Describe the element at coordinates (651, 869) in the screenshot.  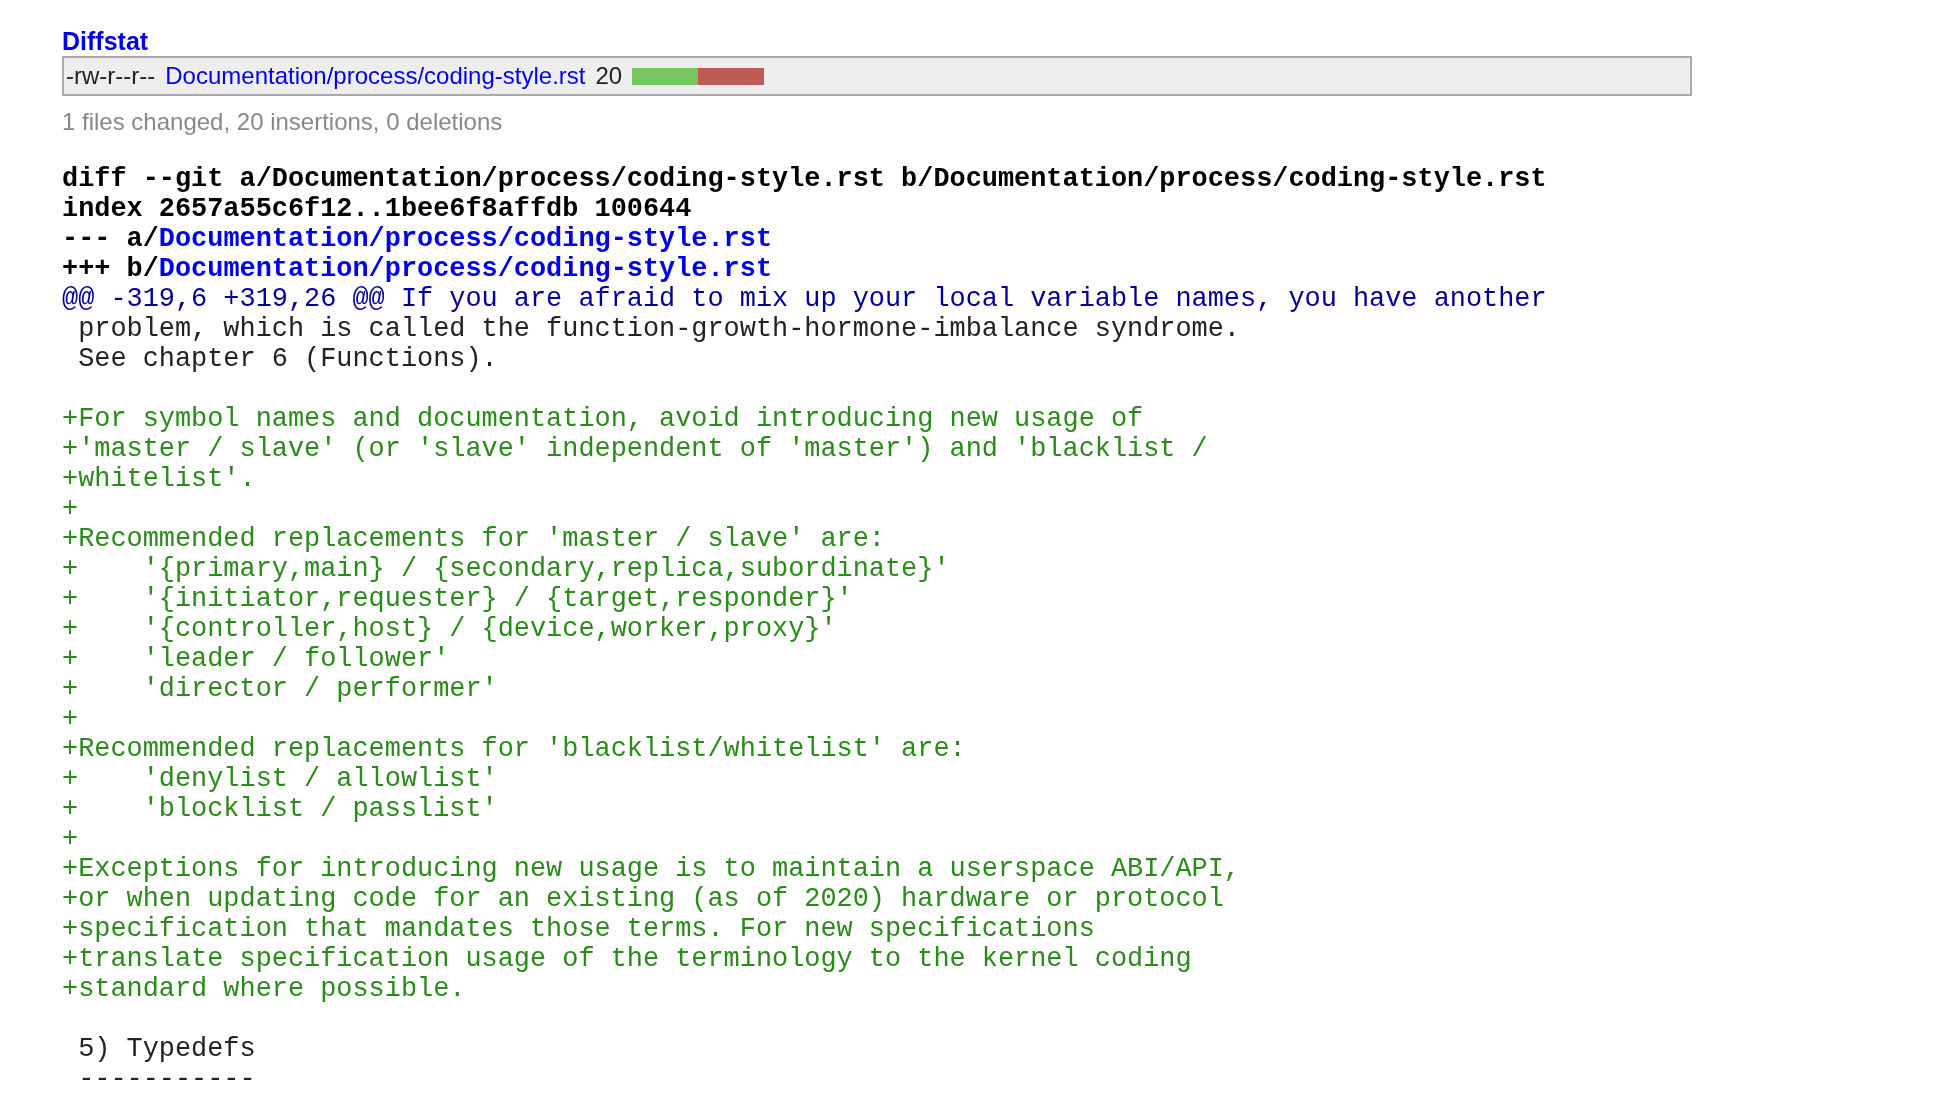
I see `diff-line: +Exceptions for introducing new usage is to maintain a userspace ABI/API,` at that location.